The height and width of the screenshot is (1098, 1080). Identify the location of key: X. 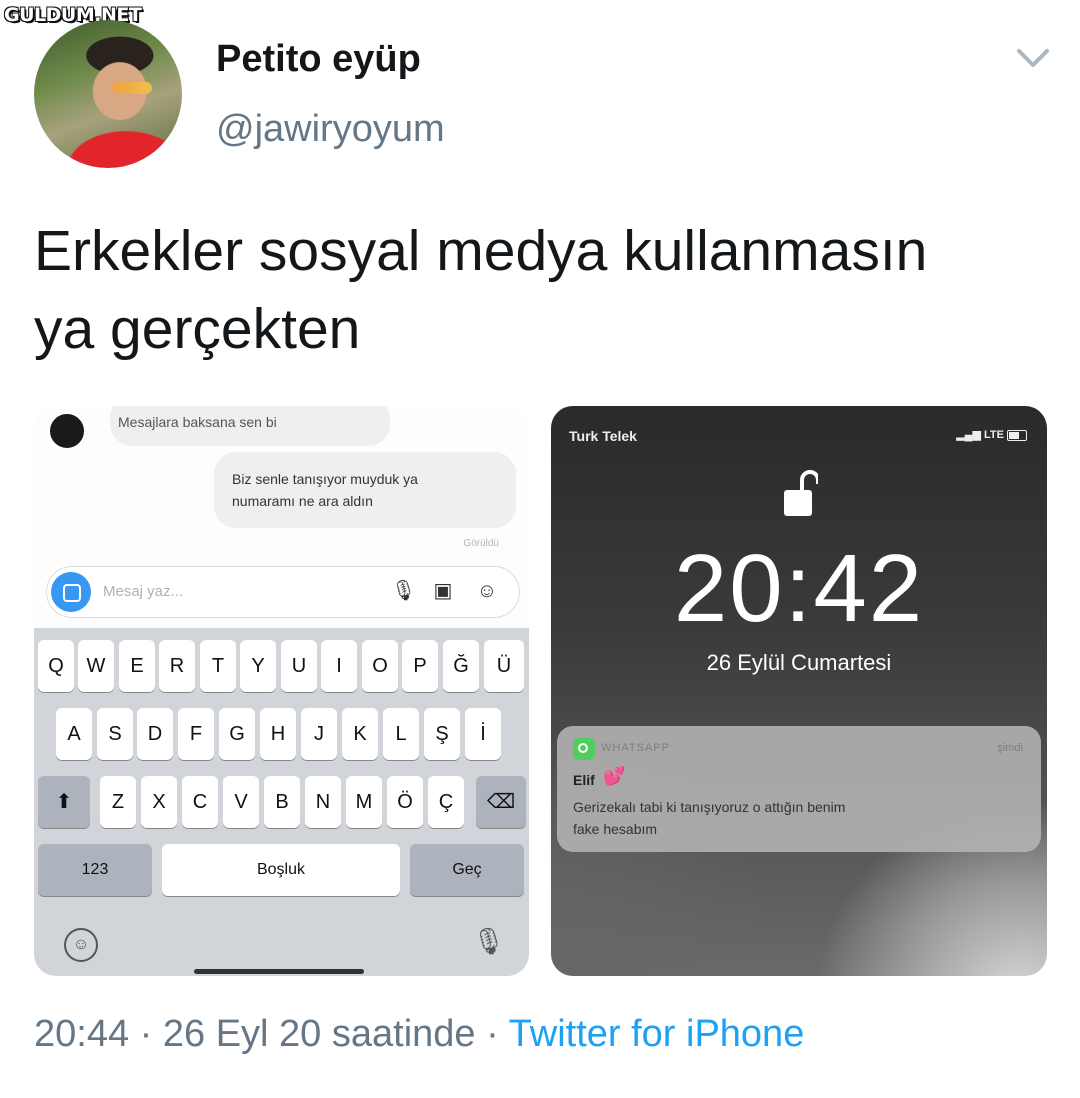
(159, 802).